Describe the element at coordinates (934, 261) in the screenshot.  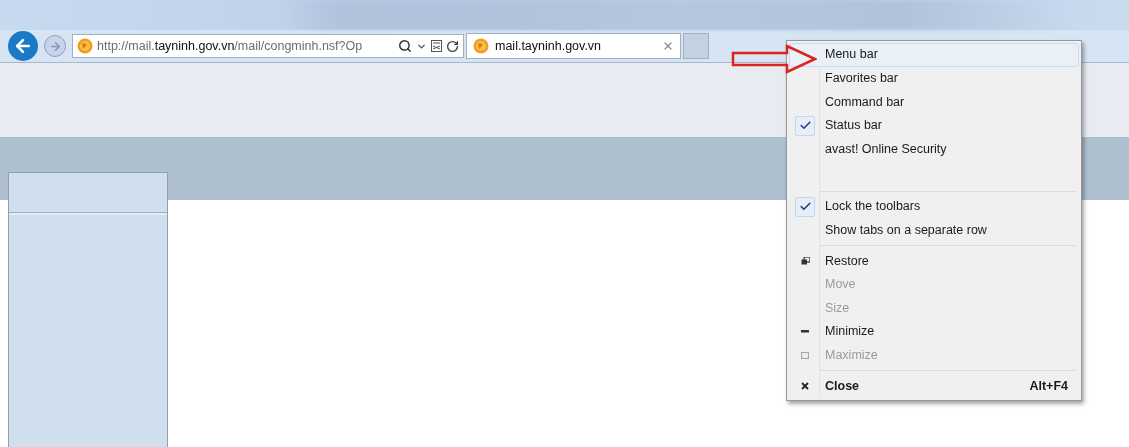
I see `menu-item: Restore` at that location.